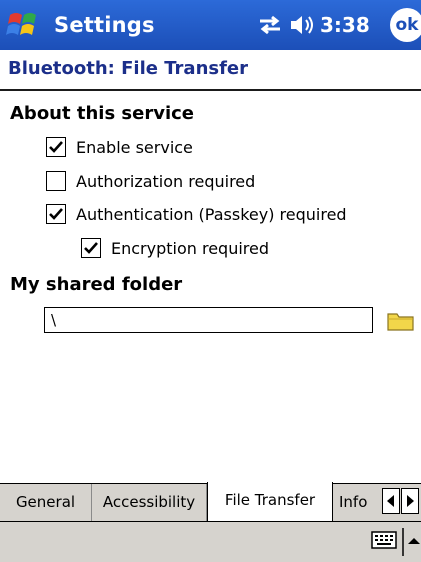 This screenshot has height=562, width=421. I want to click on enable-service-label: Enable service, so click(134, 147).